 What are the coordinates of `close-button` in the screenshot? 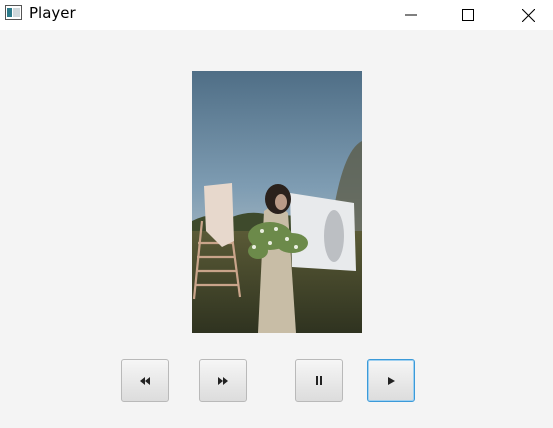 It's located at (528, 15).